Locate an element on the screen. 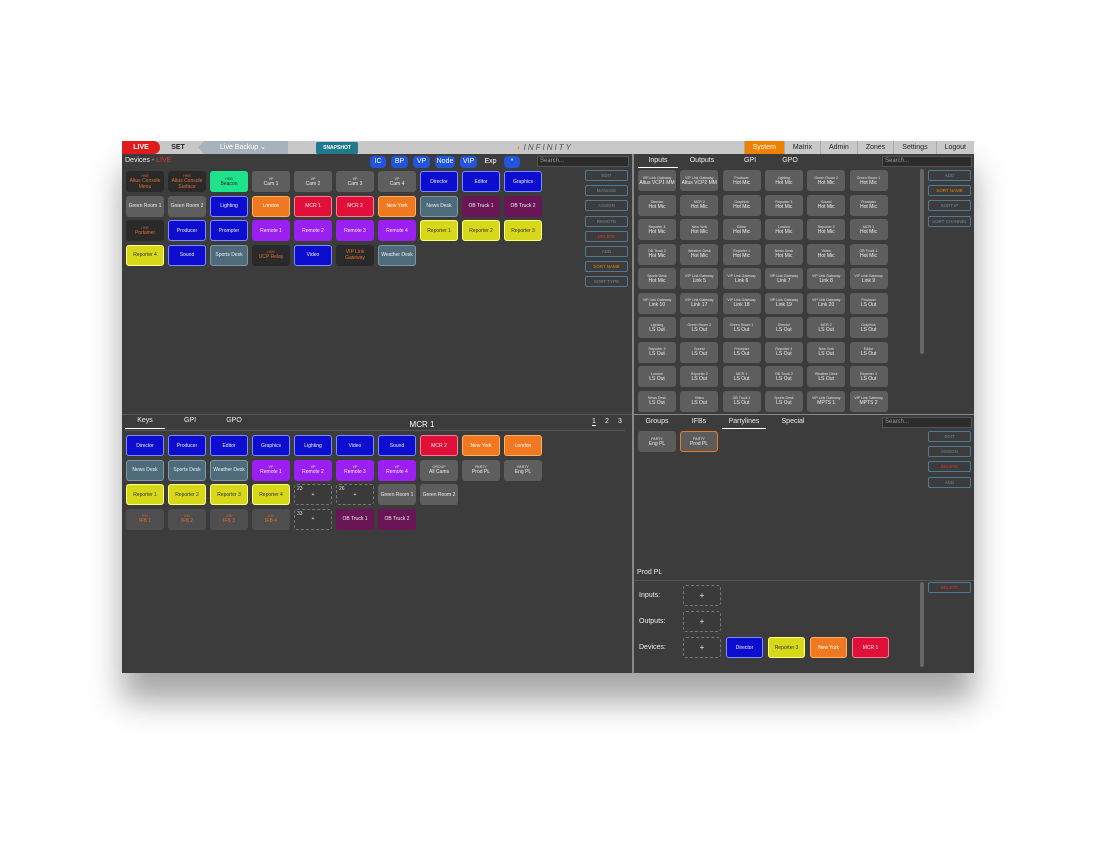  detail-device-mcr-1: MCR 1 is located at coordinates (870, 647).